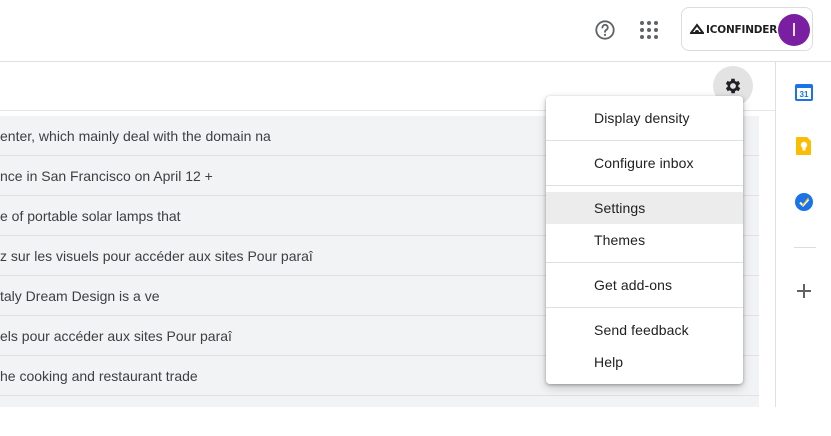 The width and height of the screenshot is (831, 436). I want to click on add-addon-button, so click(804, 293).